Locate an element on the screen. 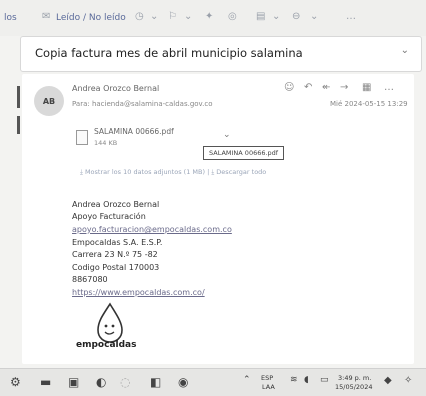 The width and height of the screenshot is (426, 396). pdf-icon is located at coordinates (82, 137).